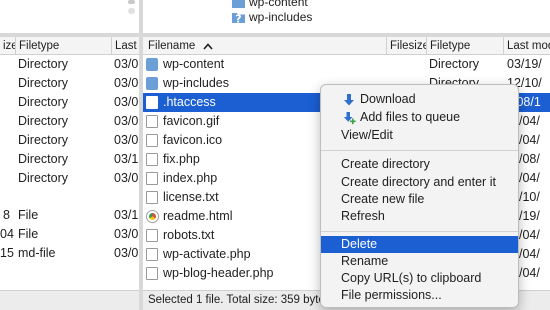  I want to click on table-row: wp-content Directory 03/19/, so click(346, 64).